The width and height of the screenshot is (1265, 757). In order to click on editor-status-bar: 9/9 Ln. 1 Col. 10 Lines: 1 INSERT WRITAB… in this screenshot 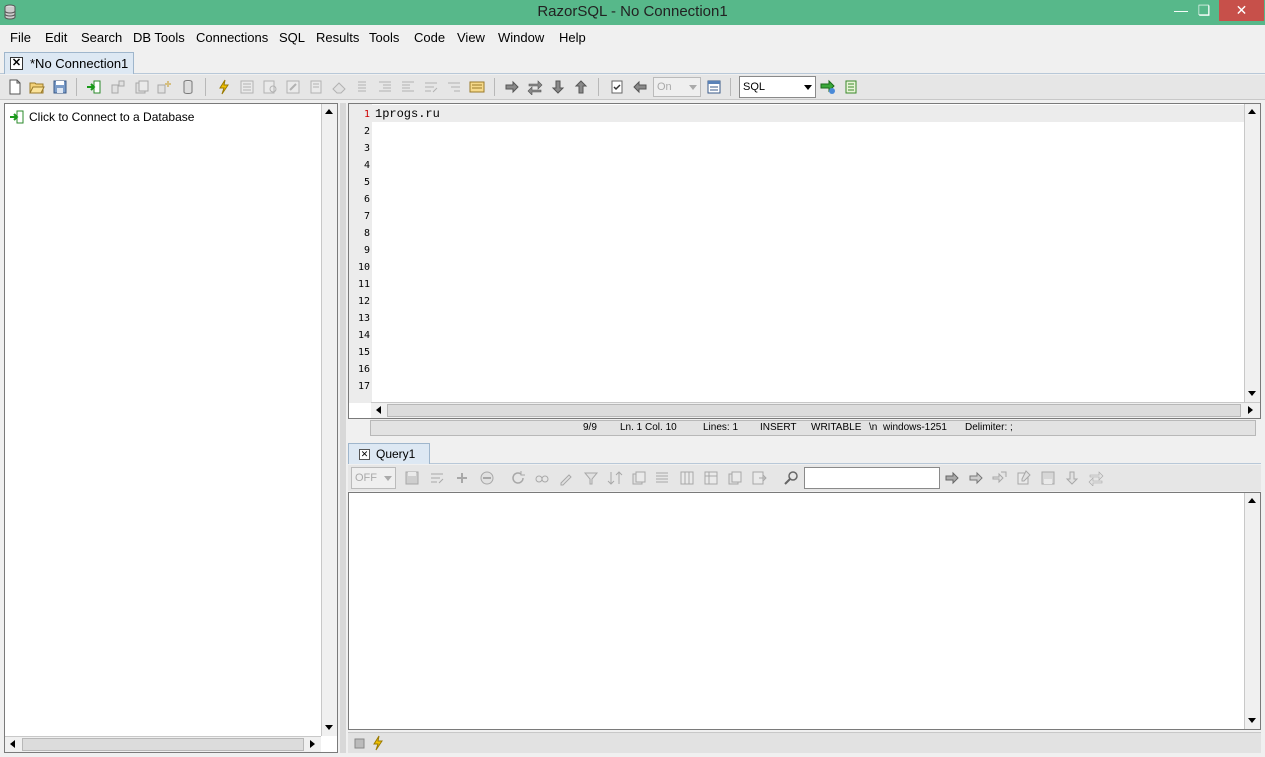, I will do `click(813, 428)`.